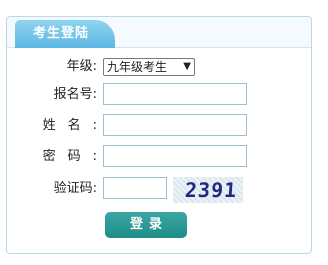 This screenshot has width=328, height=265. I want to click on grade-select: 九年级考生 ▼, so click(149, 67).